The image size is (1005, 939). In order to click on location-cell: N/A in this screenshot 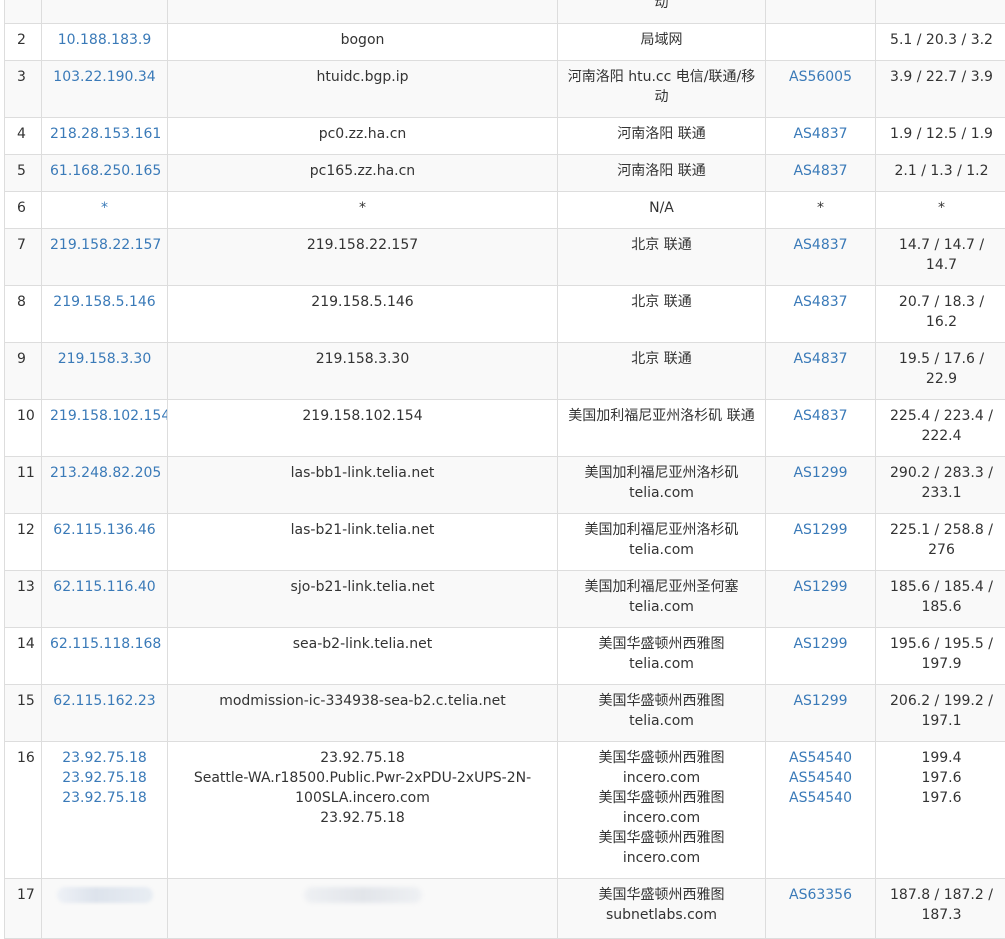, I will do `click(662, 210)`.